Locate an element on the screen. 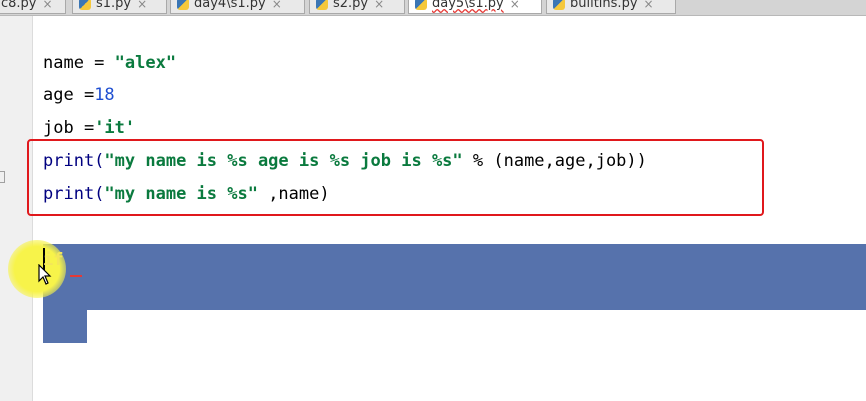  code-line-1: name = "alex" is located at coordinates (109, 63).